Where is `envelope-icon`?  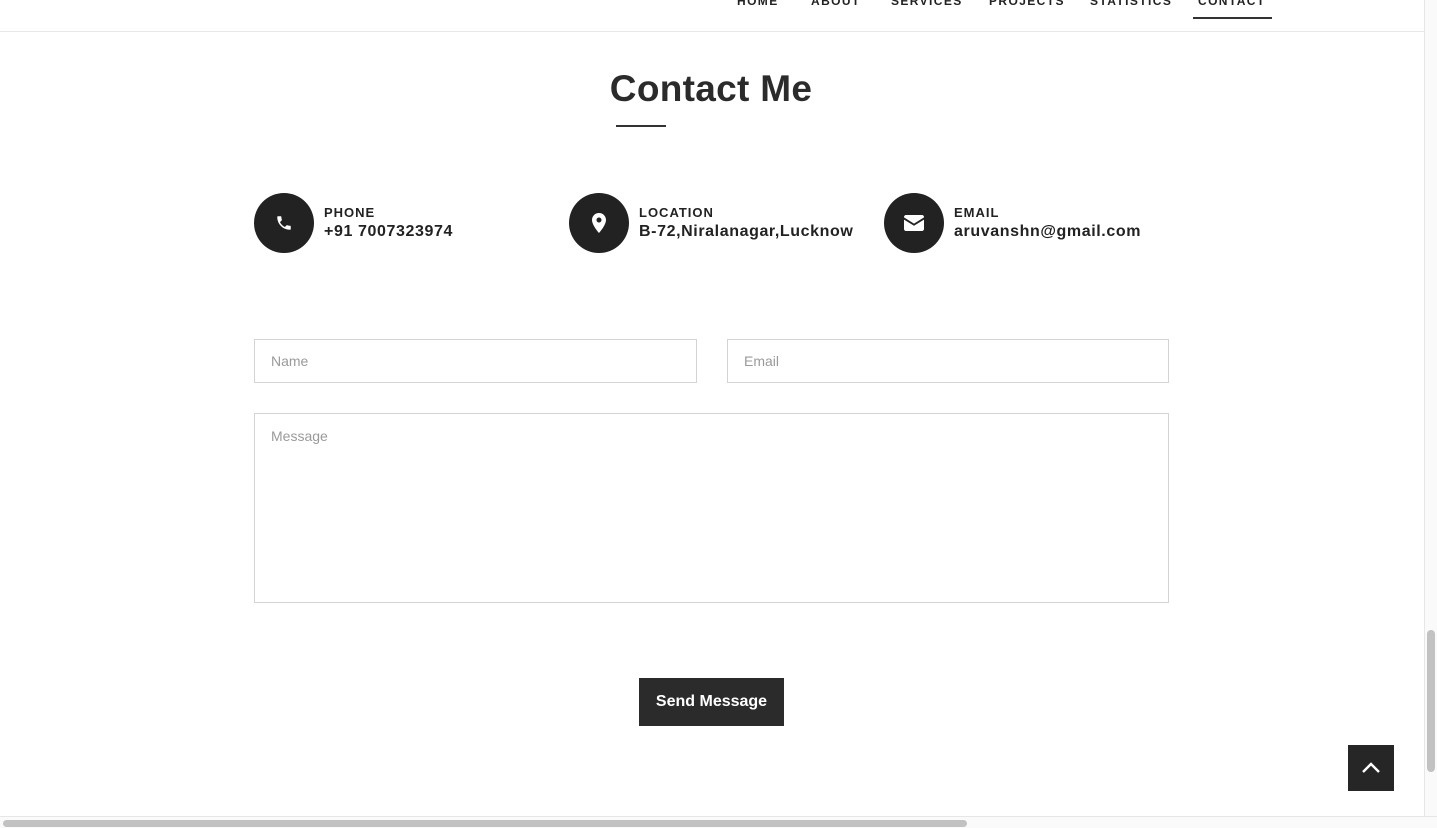
envelope-icon is located at coordinates (914, 223).